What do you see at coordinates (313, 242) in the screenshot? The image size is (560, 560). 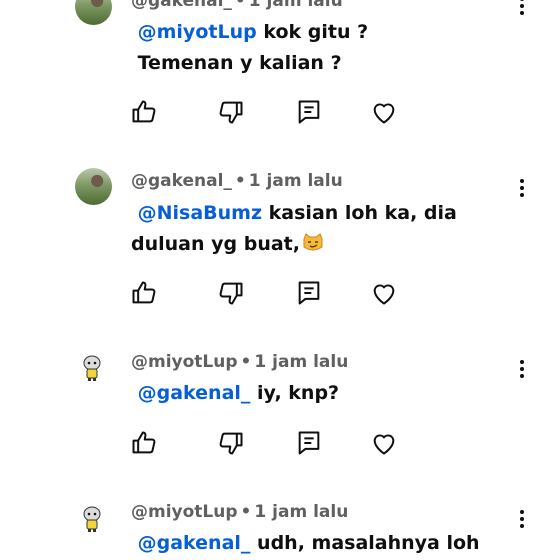 I see `smirking-cat-emoji` at bounding box center [313, 242].